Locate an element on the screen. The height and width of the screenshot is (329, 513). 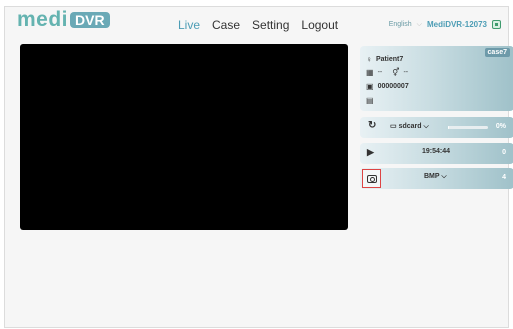
camera-icon is located at coordinates (371, 178).